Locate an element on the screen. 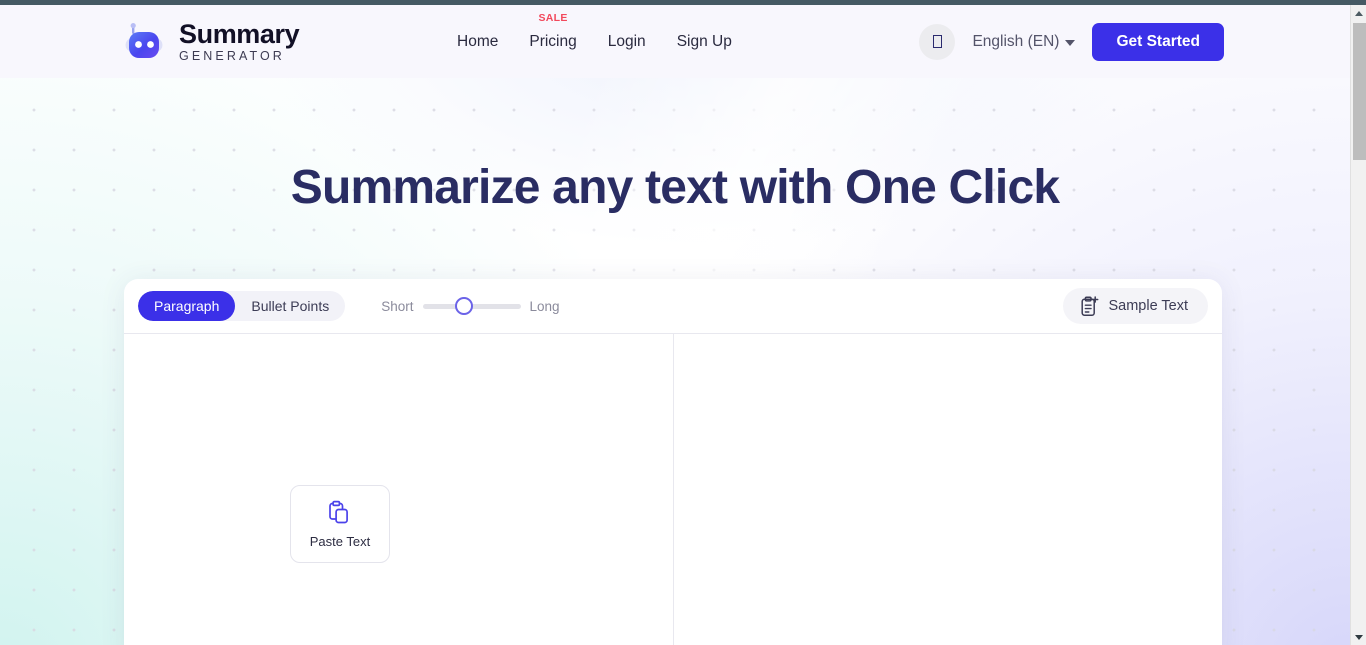  primary-navigation: Home SALE Pricing Login Sign Up is located at coordinates (594, 33).